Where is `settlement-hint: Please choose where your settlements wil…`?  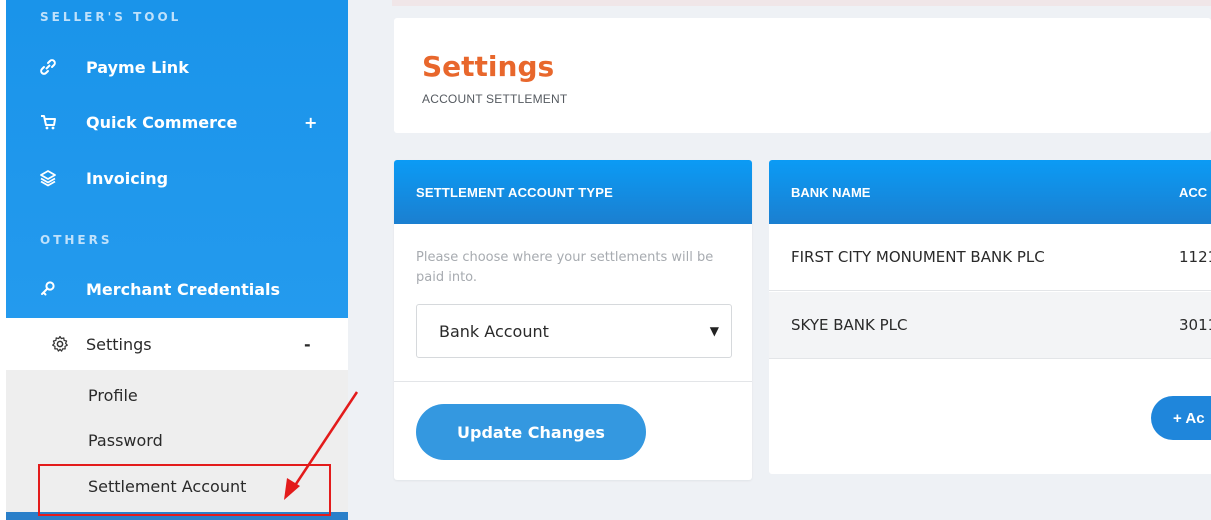
settlement-hint: Please choose where your settlements wil… is located at coordinates (565, 267).